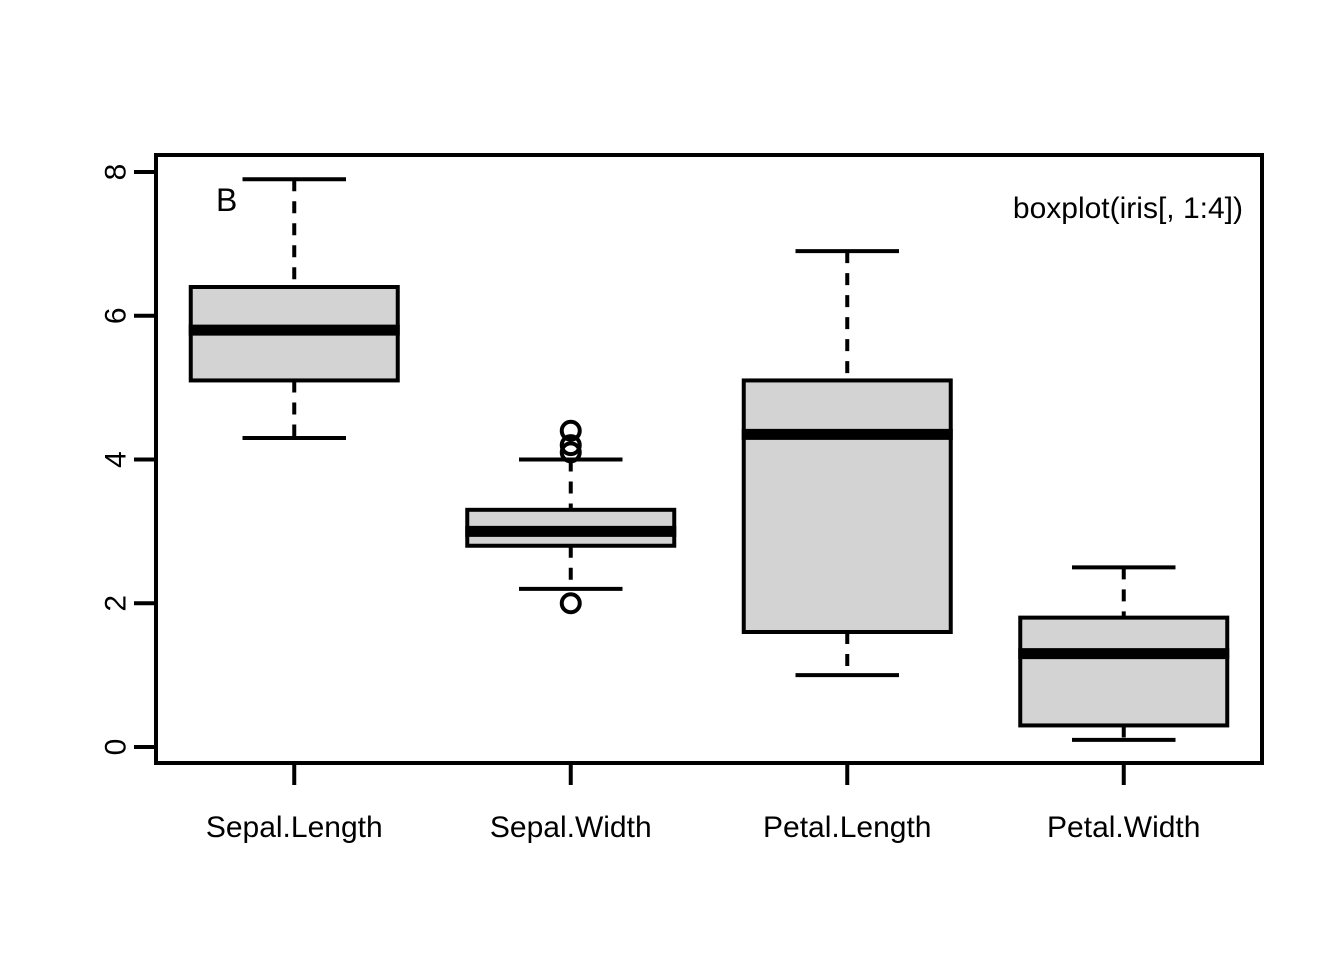  What do you see at coordinates (116, 603) in the screenshot?
I see `y-axis-tick-label: 2` at bounding box center [116, 603].